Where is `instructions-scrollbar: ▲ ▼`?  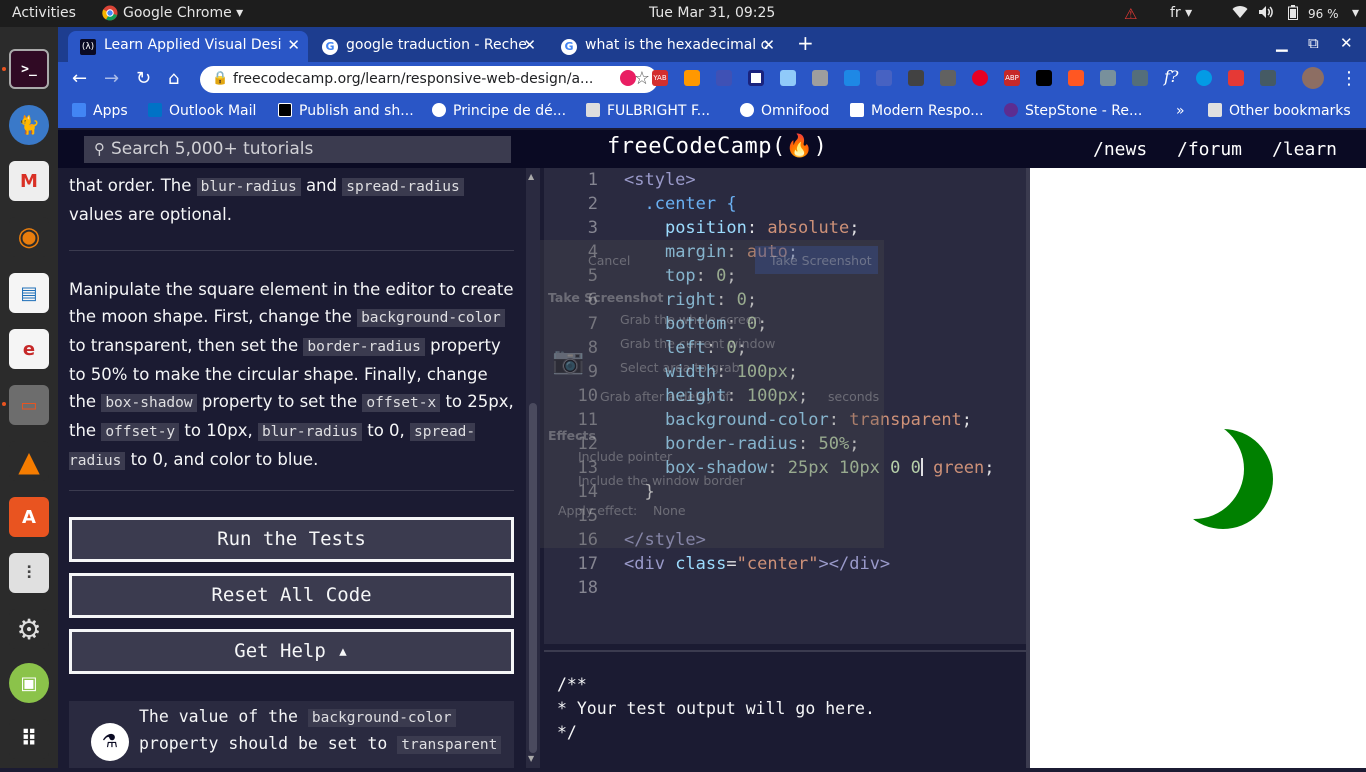 instructions-scrollbar: ▲ ▼ is located at coordinates (533, 468).